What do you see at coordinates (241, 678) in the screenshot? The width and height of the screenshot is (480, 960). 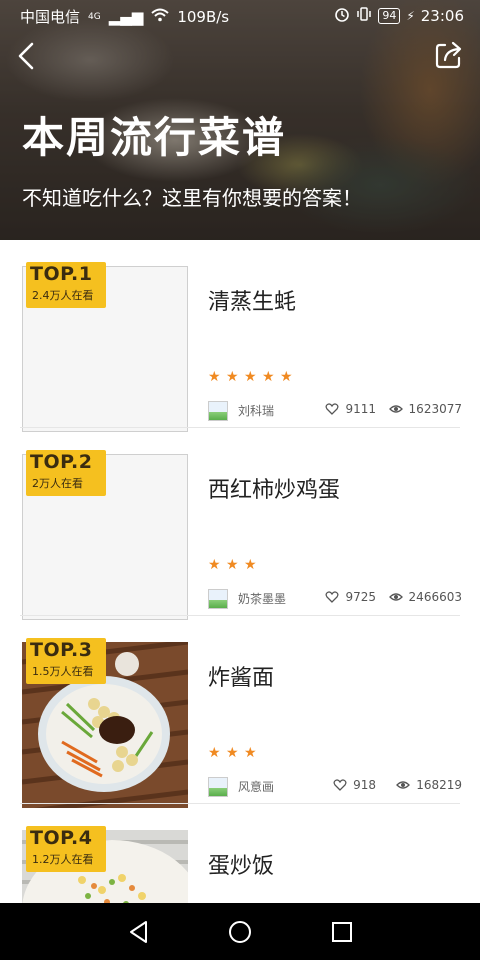 I see `recipe-title: 炸酱面` at bounding box center [241, 678].